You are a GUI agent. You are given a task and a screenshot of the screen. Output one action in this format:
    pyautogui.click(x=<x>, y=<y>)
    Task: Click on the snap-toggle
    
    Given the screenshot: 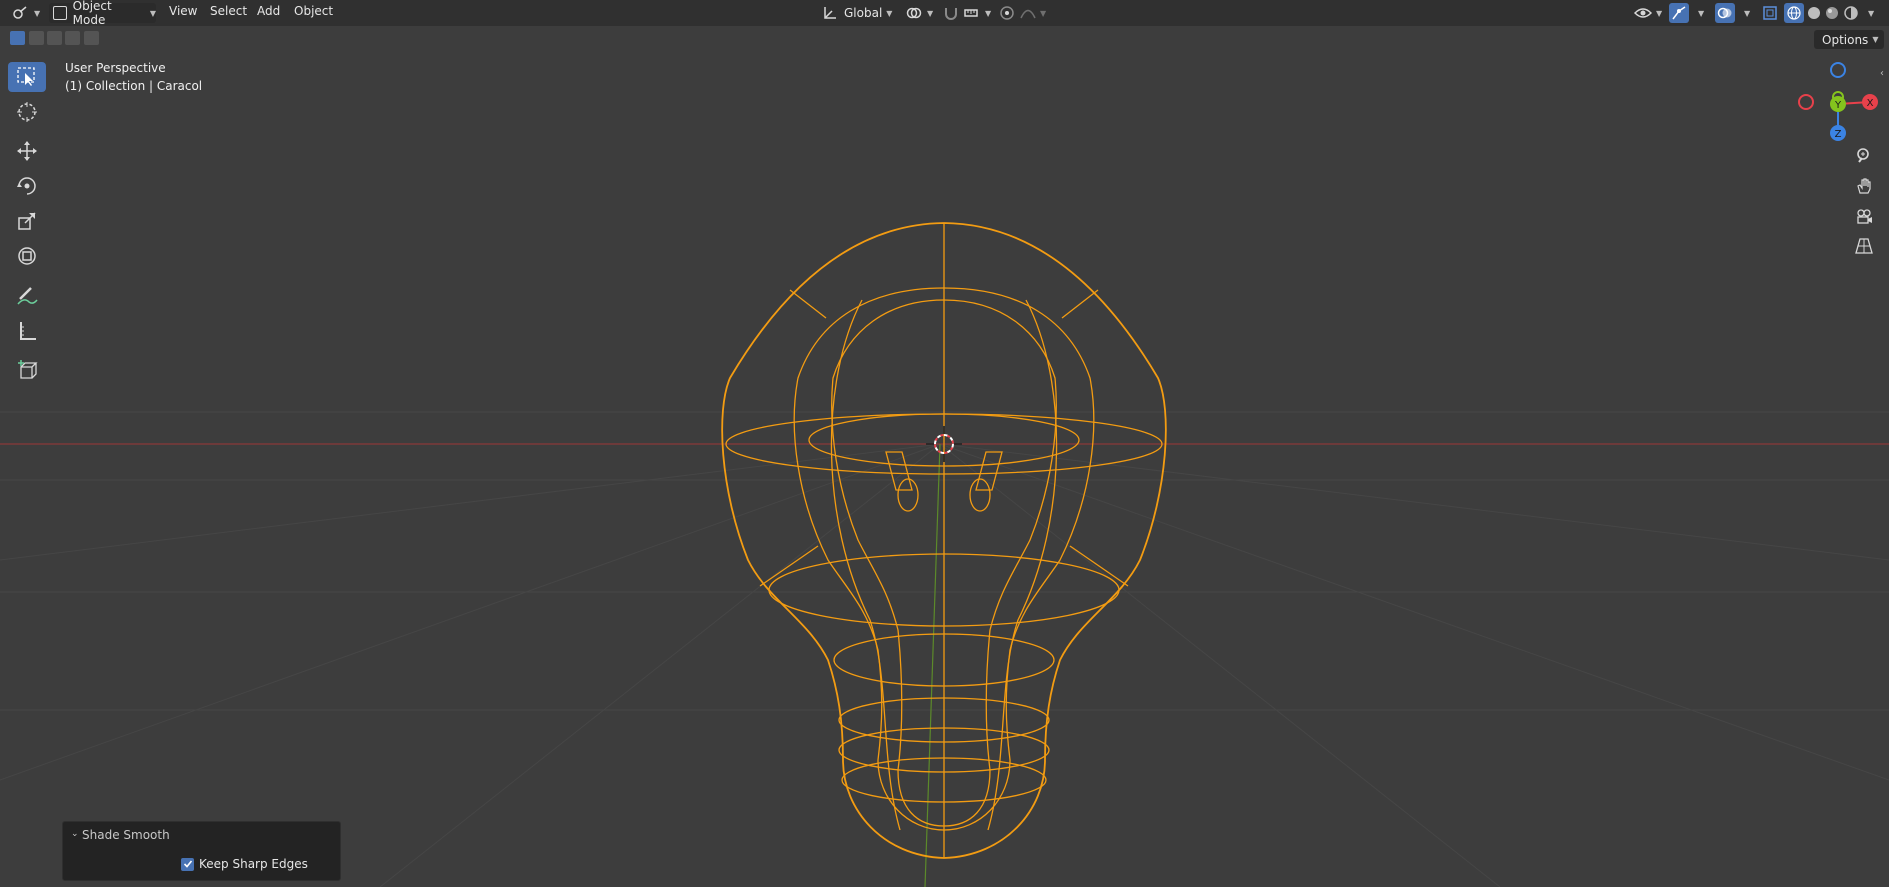 What is the action you would take?
    pyautogui.click(x=951, y=13)
    